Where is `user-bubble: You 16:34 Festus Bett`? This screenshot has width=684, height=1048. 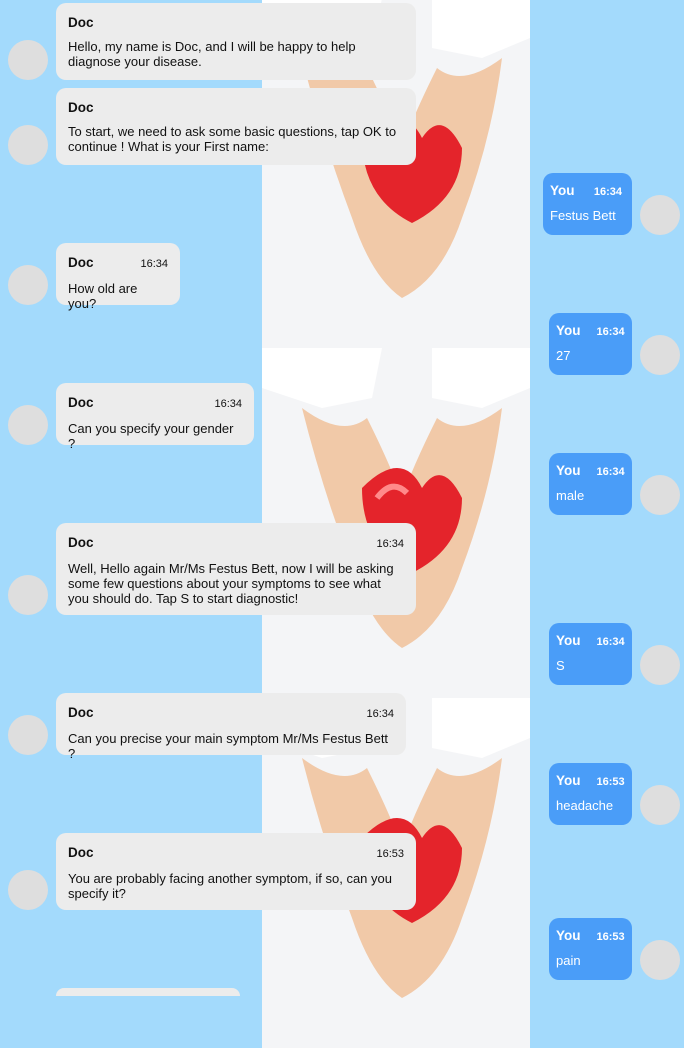 user-bubble: You 16:34 Festus Bett is located at coordinates (587, 204).